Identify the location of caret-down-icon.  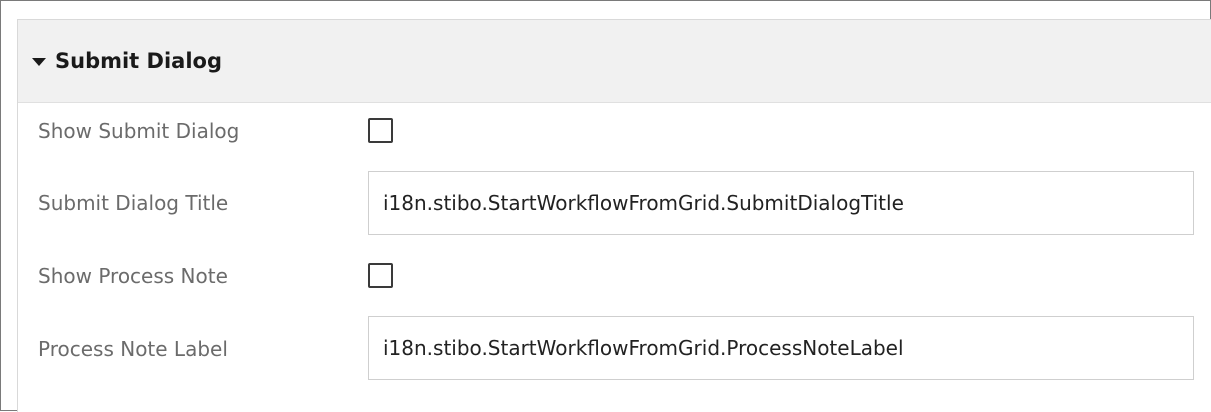
(39, 62).